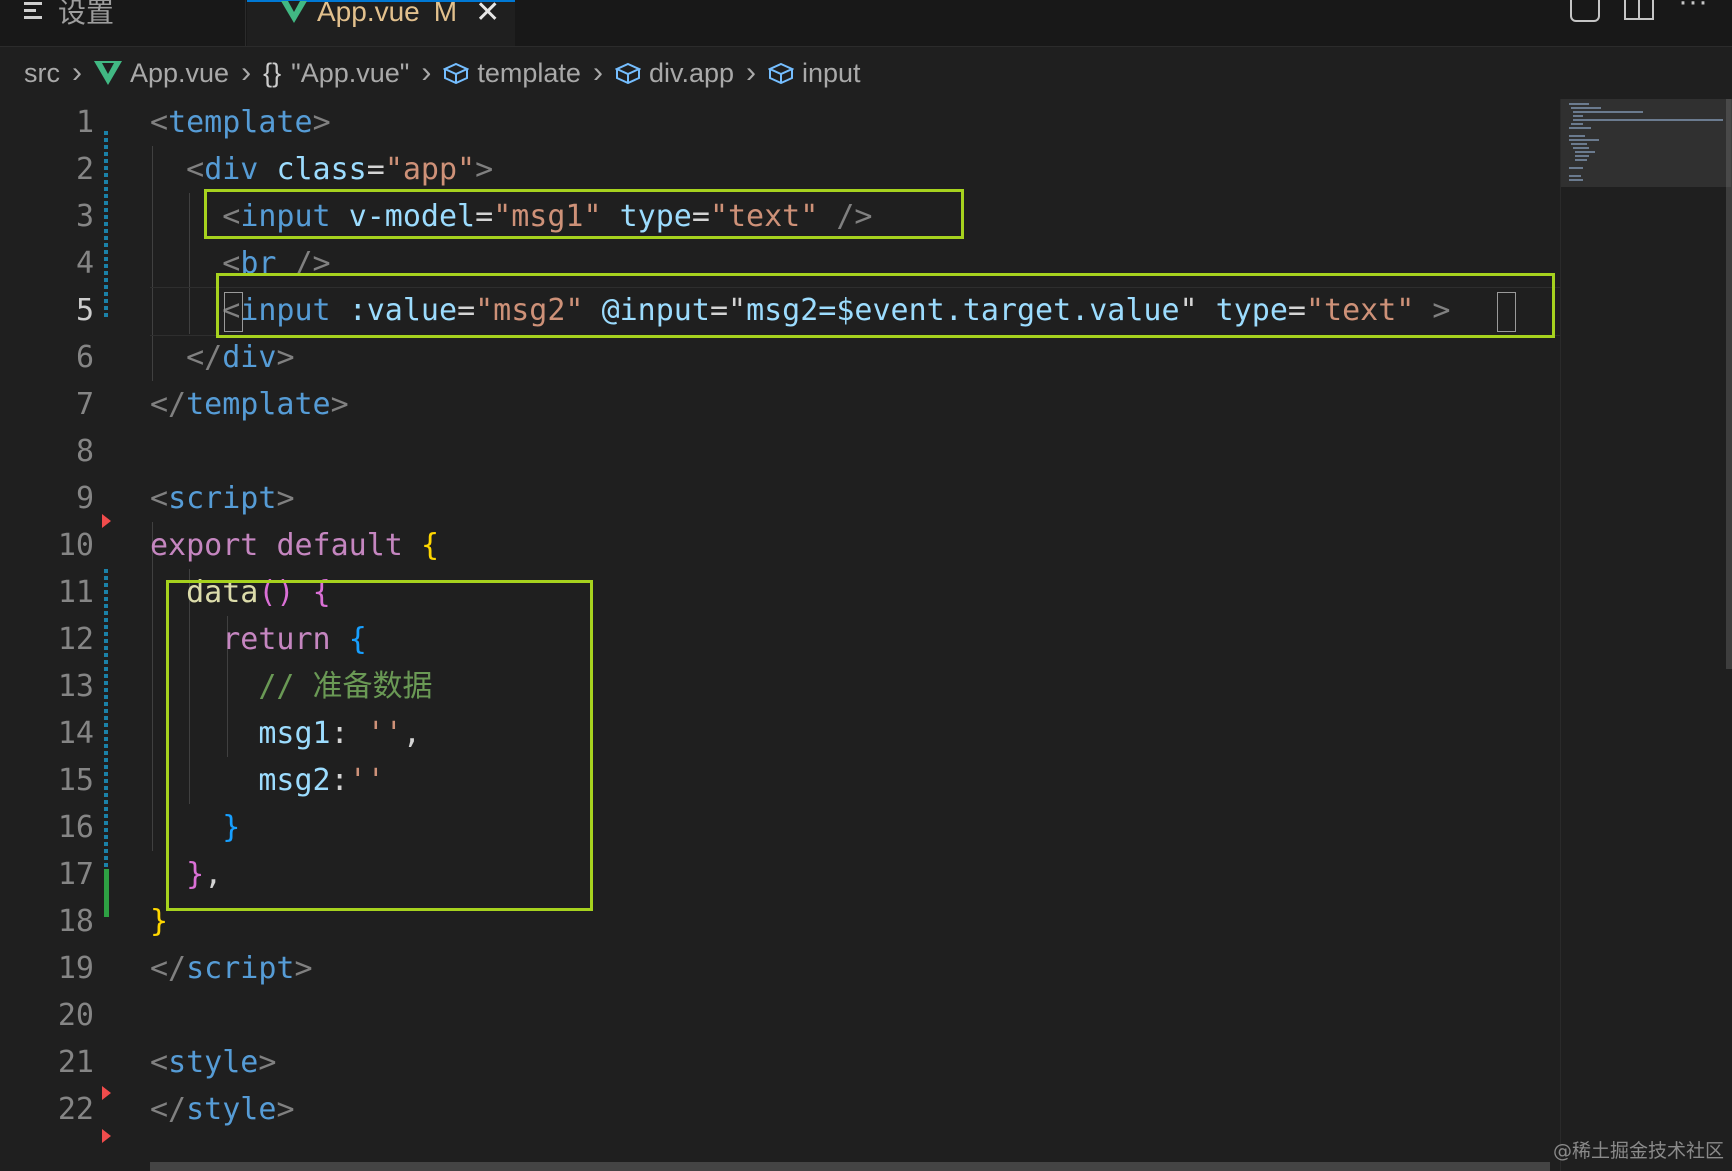  What do you see at coordinates (75, 1109) in the screenshot?
I see `line-number: 22` at bounding box center [75, 1109].